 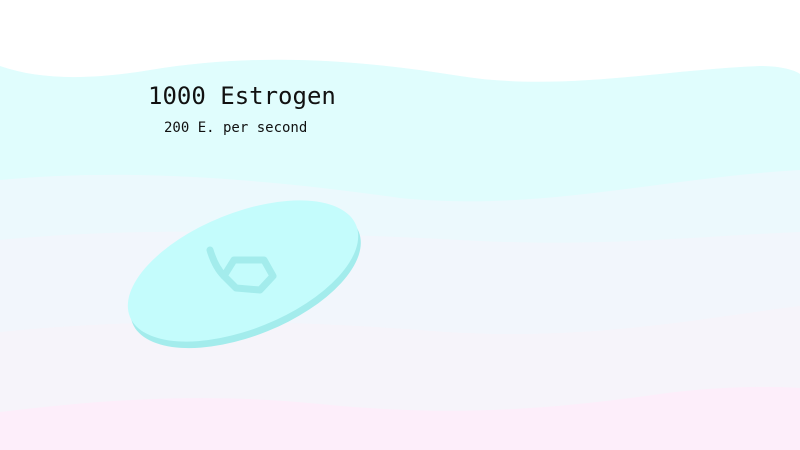 I want to click on estrogen-pill-icon, so click(x=243, y=271).